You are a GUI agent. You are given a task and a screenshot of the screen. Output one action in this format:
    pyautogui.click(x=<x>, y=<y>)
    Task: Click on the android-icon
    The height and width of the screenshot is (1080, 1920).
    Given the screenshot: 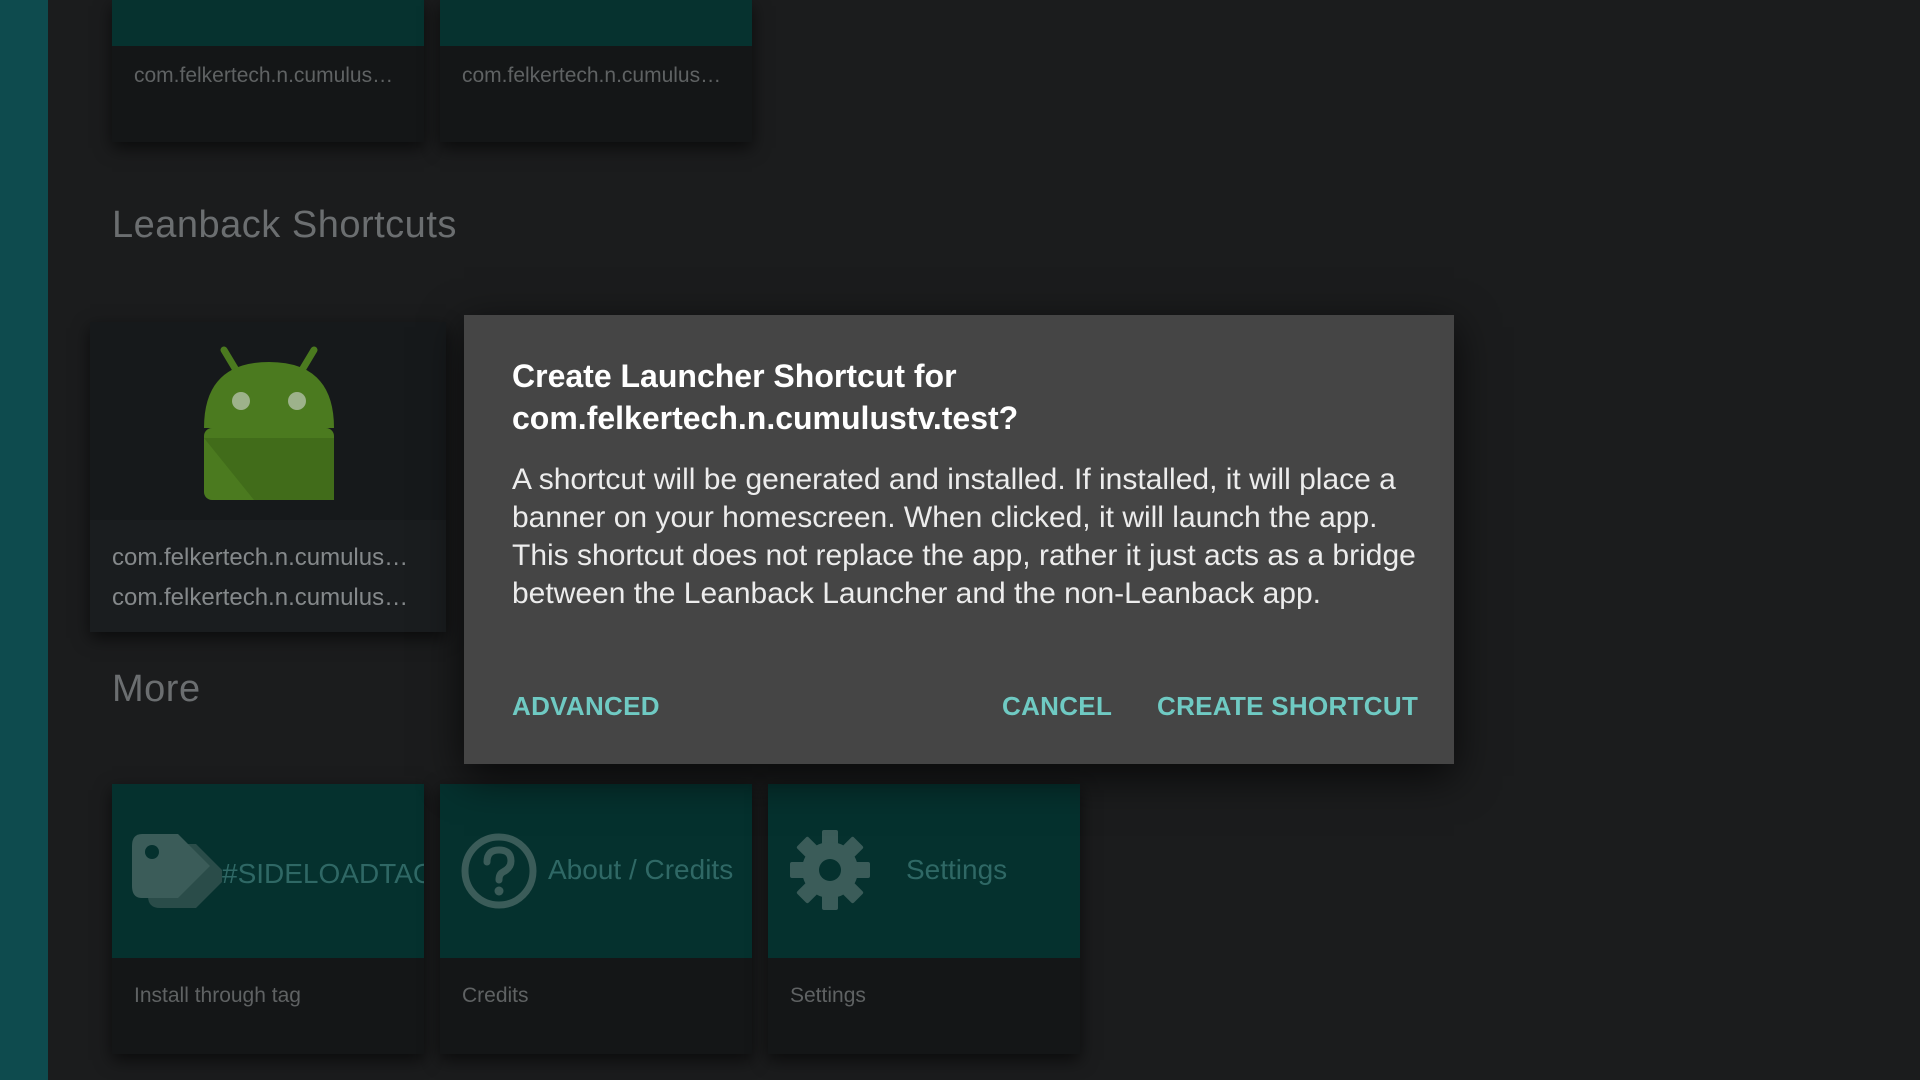 What is the action you would take?
    pyautogui.click(x=269, y=423)
    